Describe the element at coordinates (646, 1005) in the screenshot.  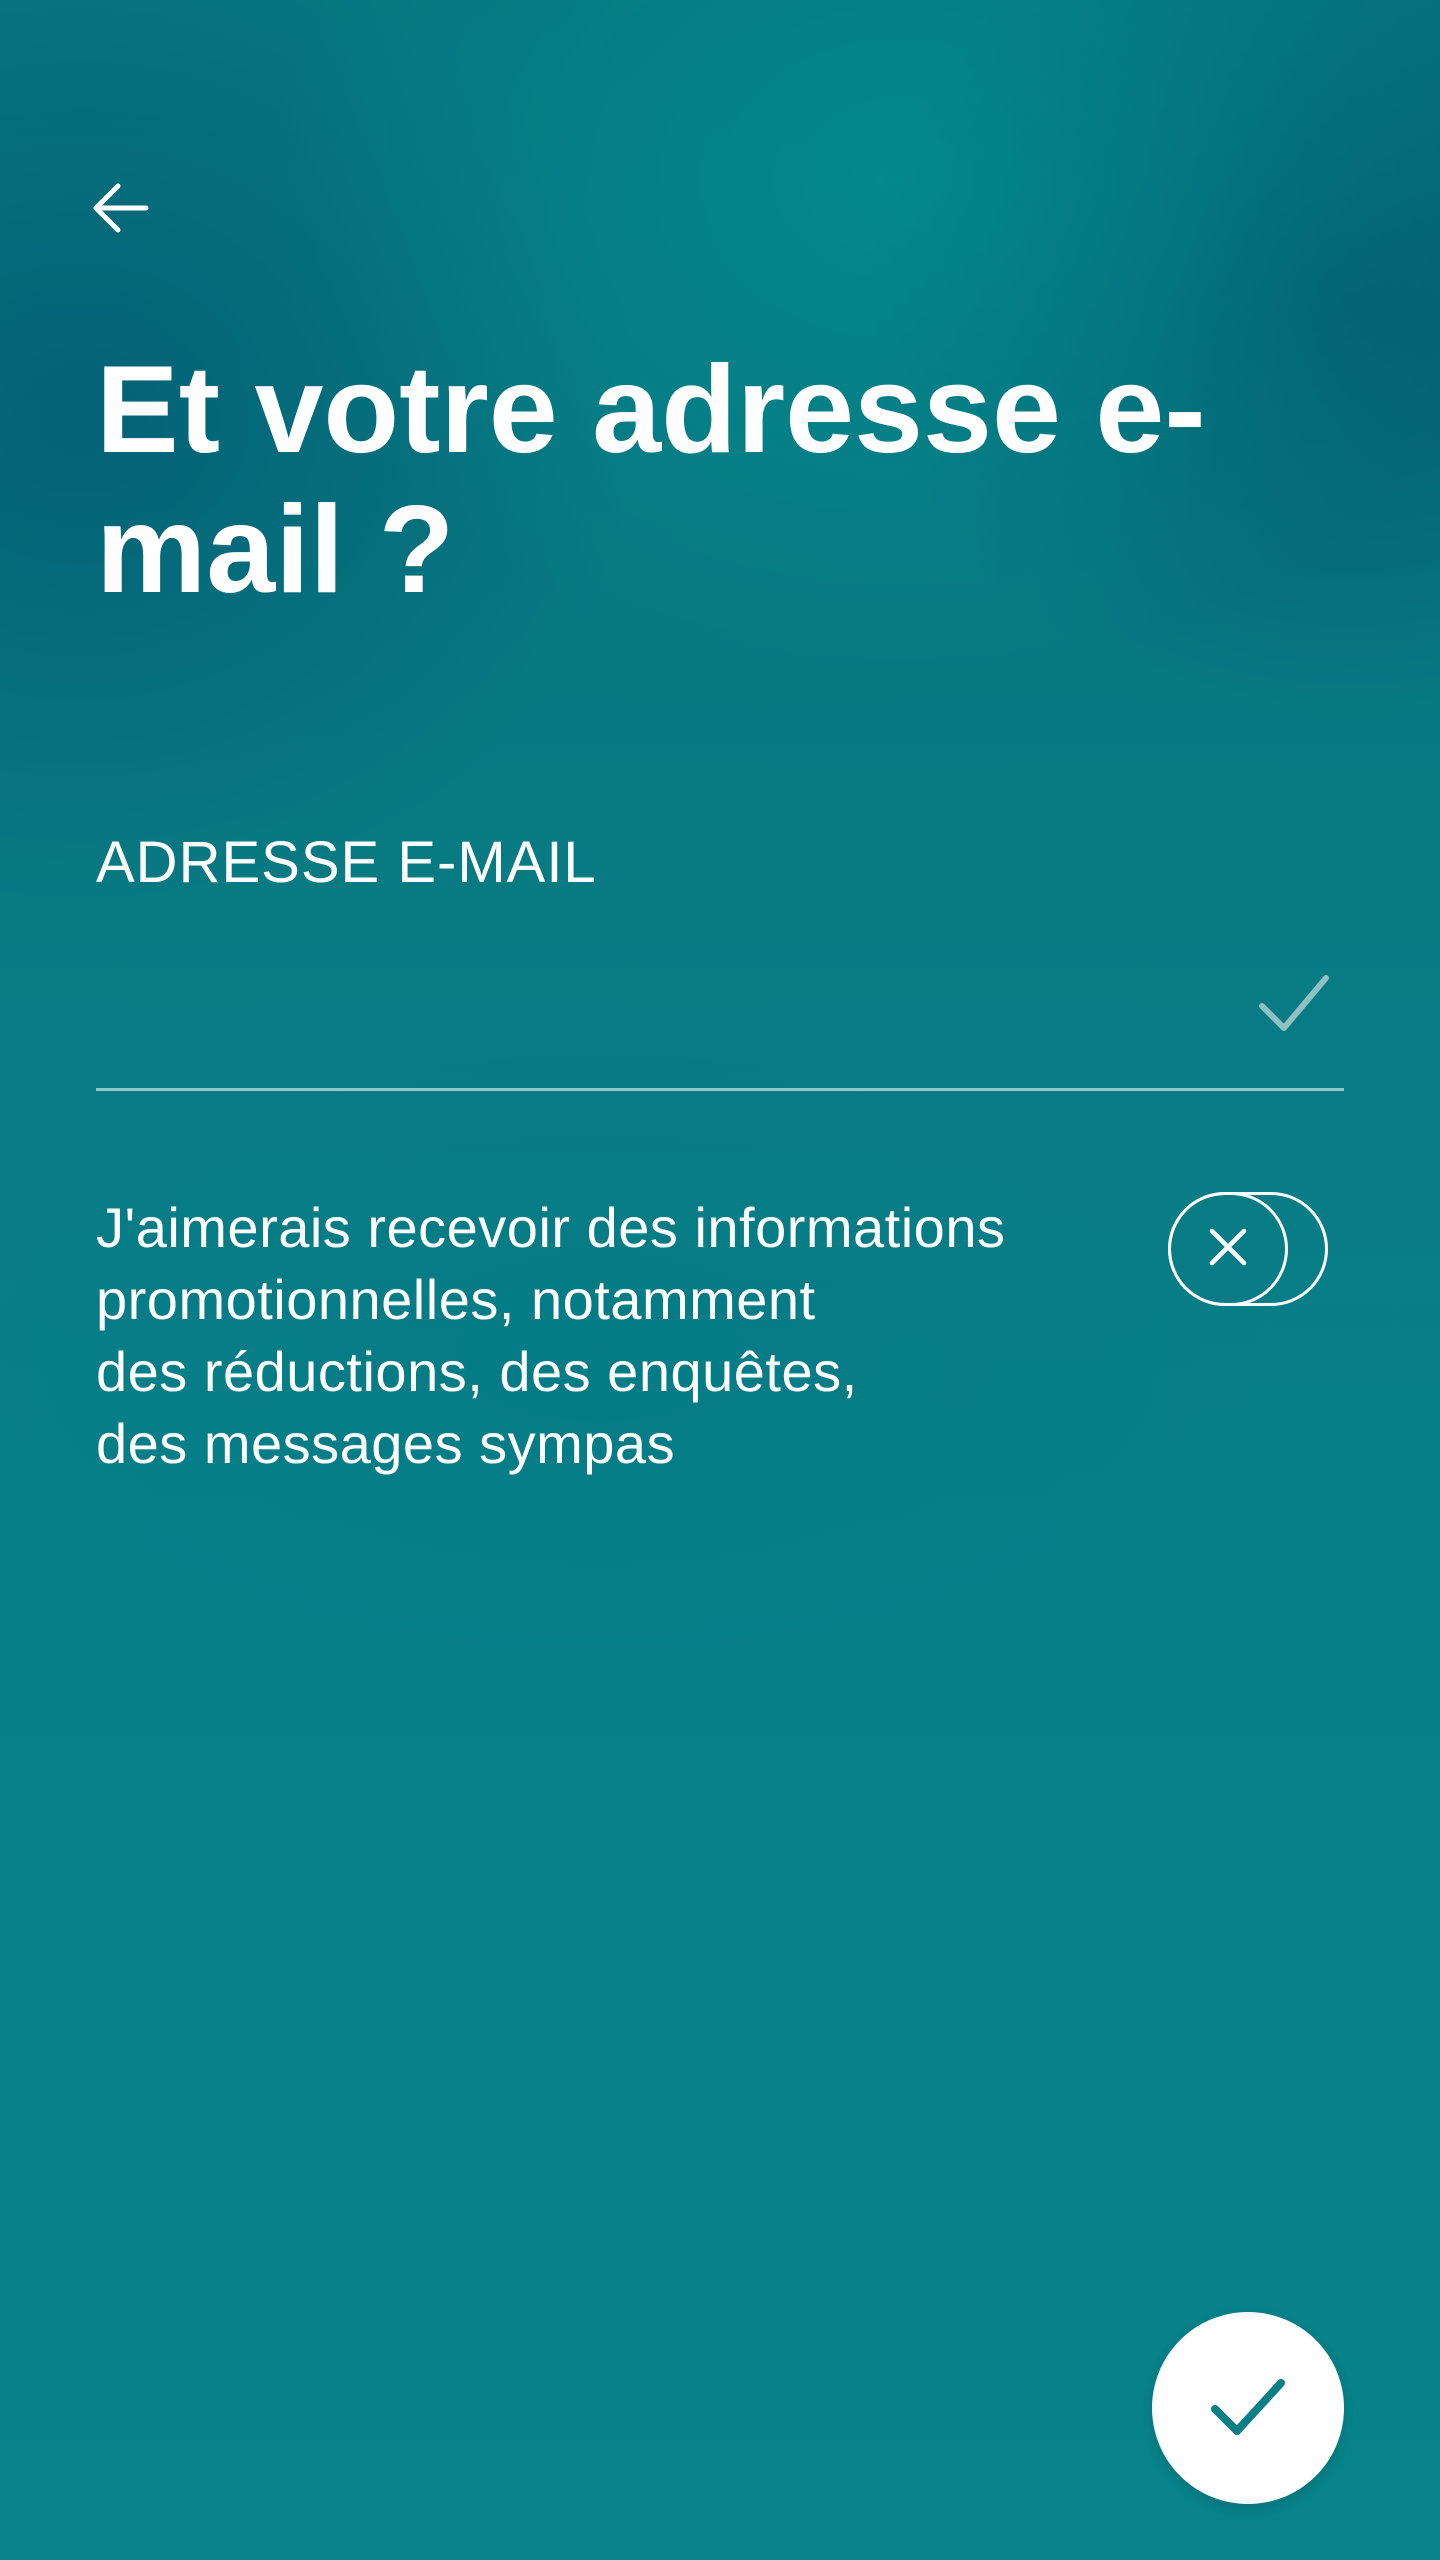
I see `email-input` at that location.